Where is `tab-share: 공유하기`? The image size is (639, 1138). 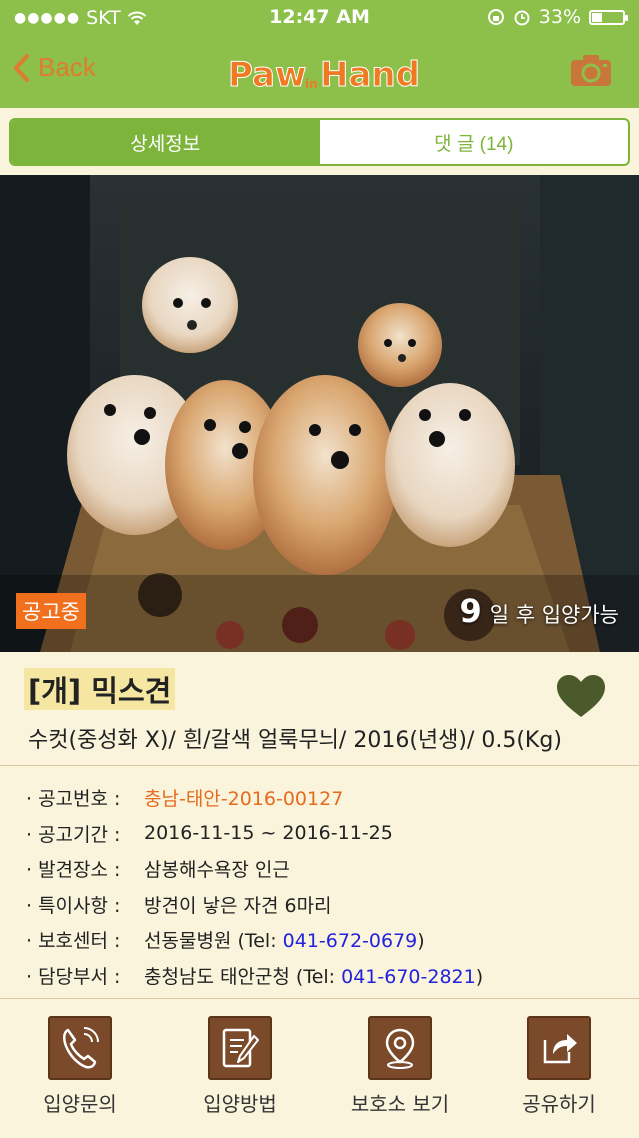 tab-share: 공유하기 is located at coordinates (559, 1066).